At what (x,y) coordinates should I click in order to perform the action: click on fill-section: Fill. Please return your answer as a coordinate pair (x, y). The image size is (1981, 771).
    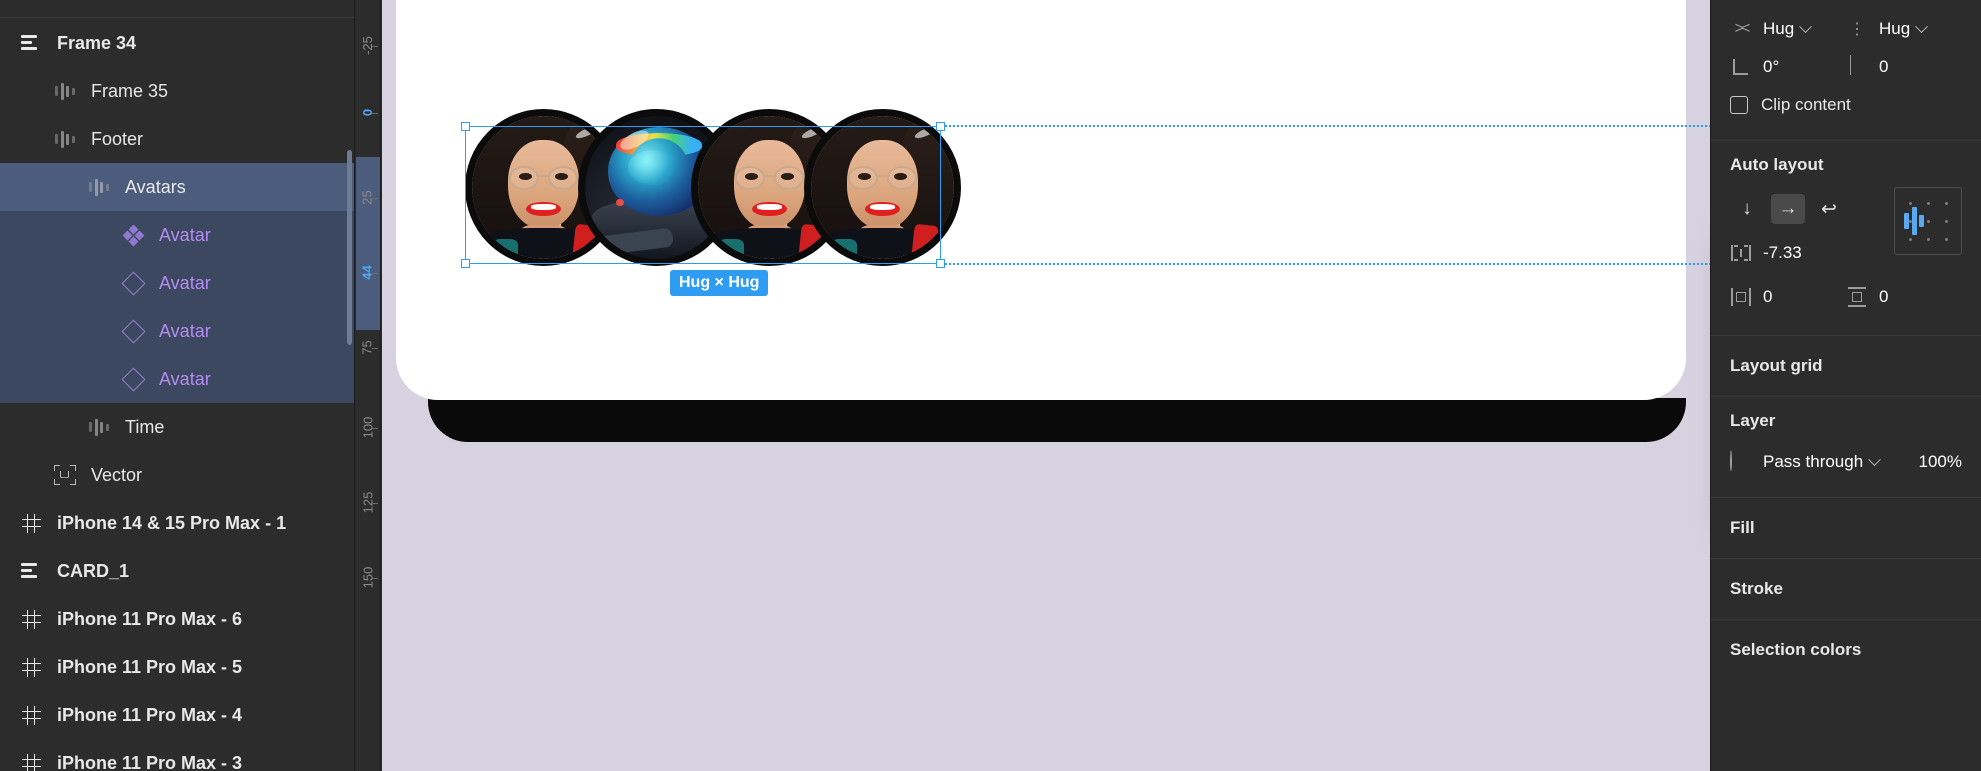
    Looking at the image, I should click on (1846, 528).